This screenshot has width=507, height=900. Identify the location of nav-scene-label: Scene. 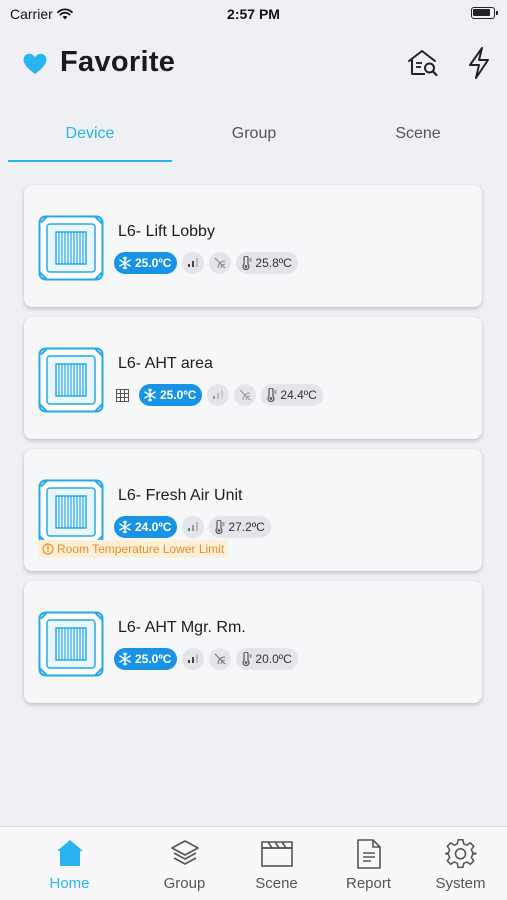
(276, 883).